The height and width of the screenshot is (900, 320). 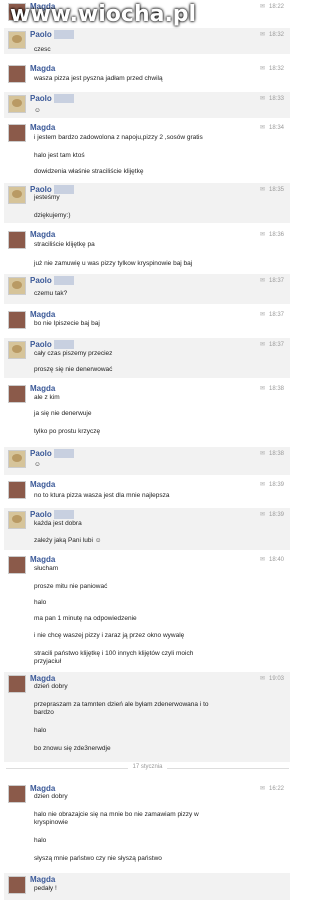 What do you see at coordinates (47, 397) in the screenshot?
I see `message-text: ale z kim` at bounding box center [47, 397].